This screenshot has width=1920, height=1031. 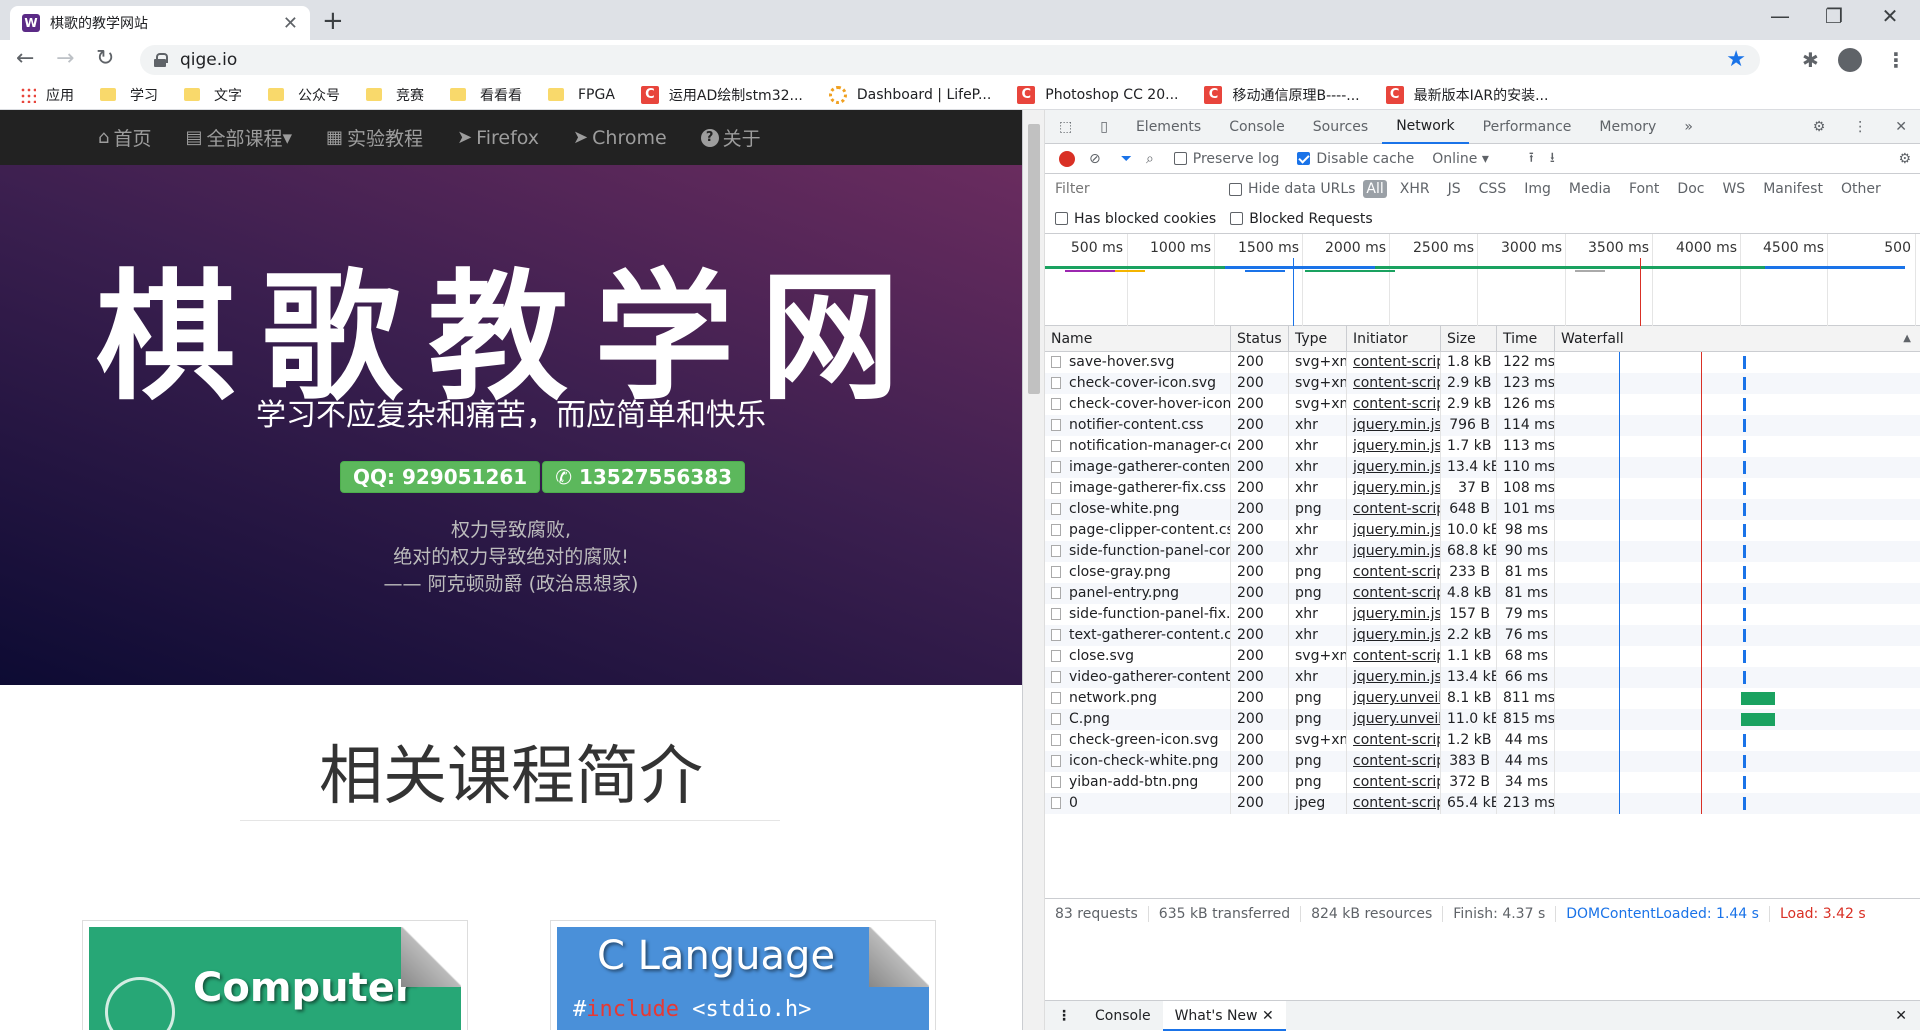 I want to click on export-har-icon: ⭳, so click(x=1552, y=159).